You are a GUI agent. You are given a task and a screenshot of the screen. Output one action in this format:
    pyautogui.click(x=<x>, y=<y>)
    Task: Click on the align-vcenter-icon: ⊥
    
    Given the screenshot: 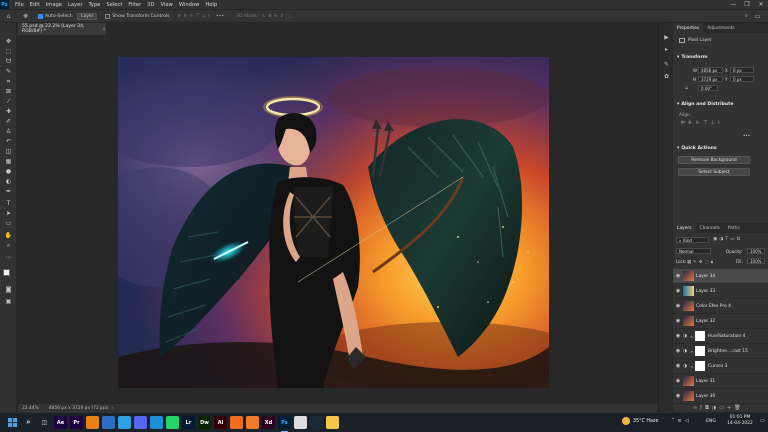 What is the action you would take?
    pyautogui.click(x=713, y=123)
    